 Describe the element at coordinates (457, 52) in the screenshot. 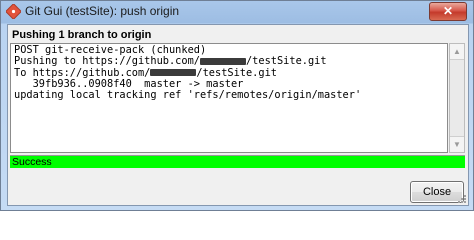

I see `scroll-up-arrow-icon: ▲` at that location.